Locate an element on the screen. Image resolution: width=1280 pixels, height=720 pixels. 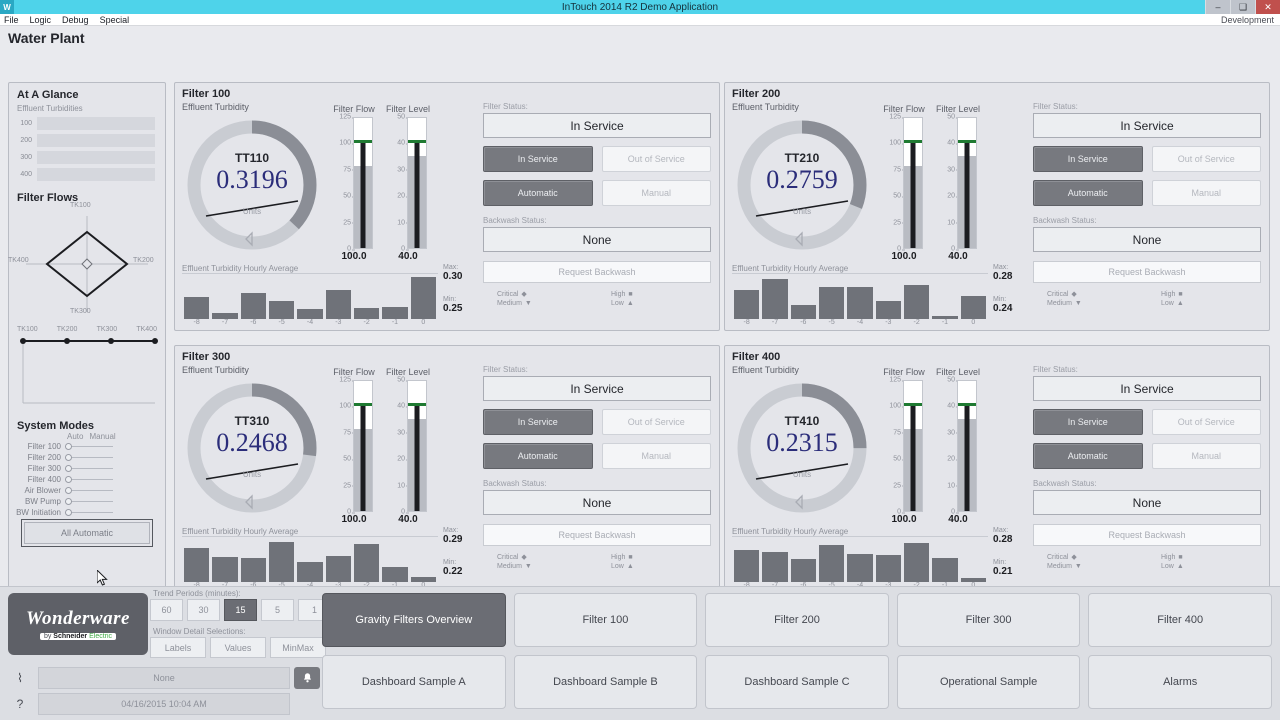
radar-label-tk100: TK100 is located at coordinates (80, 205).